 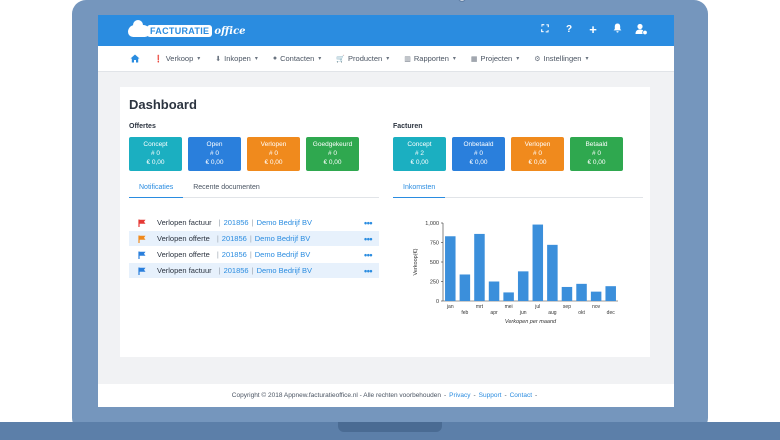 I want to click on y-tick-label: 1,000, so click(x=432, y=224).